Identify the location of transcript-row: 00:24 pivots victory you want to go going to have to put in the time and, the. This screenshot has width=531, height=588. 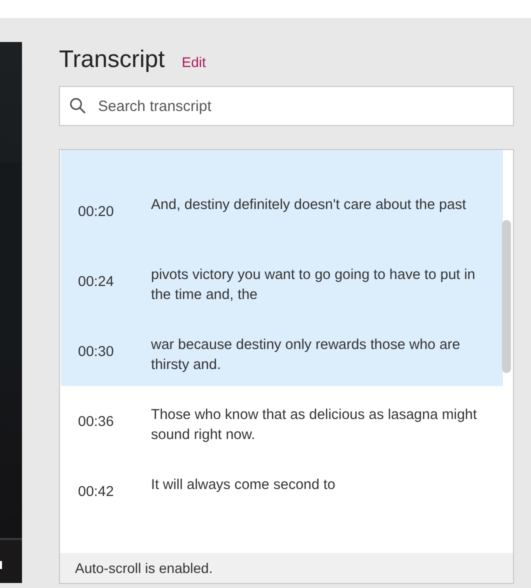
(282, 281).